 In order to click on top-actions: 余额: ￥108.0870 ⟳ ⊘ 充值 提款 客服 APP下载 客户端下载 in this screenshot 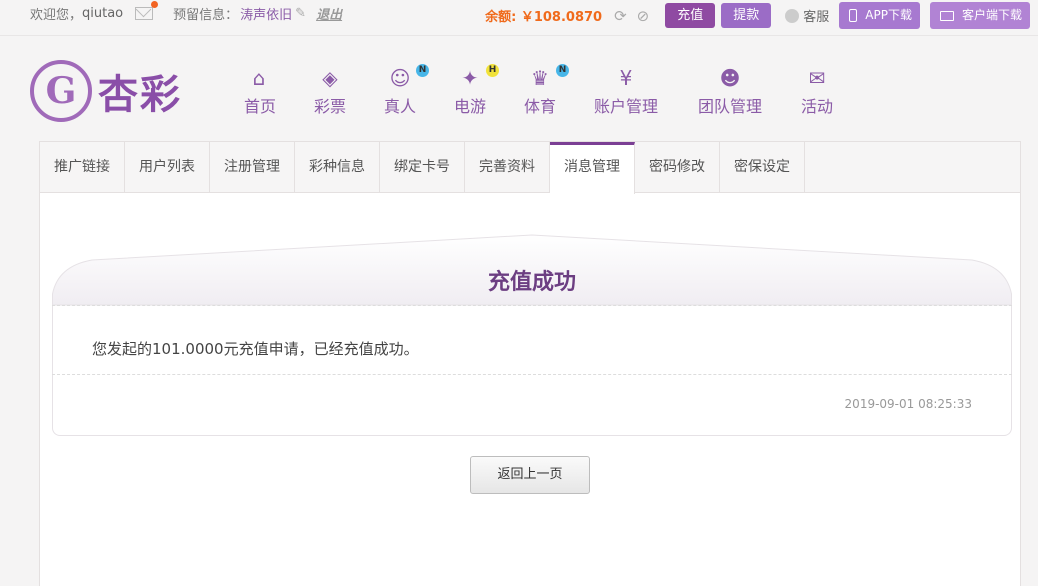, I will do `click(757, 15)`.